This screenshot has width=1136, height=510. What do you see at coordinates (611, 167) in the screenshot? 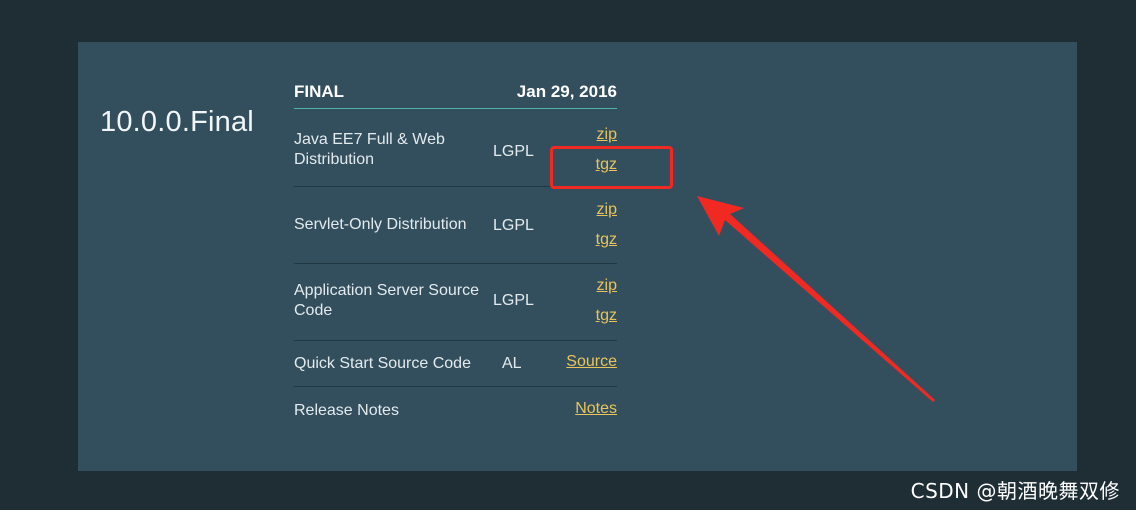
I see `annotation-highlight-box` at bounding box center [611, 167].